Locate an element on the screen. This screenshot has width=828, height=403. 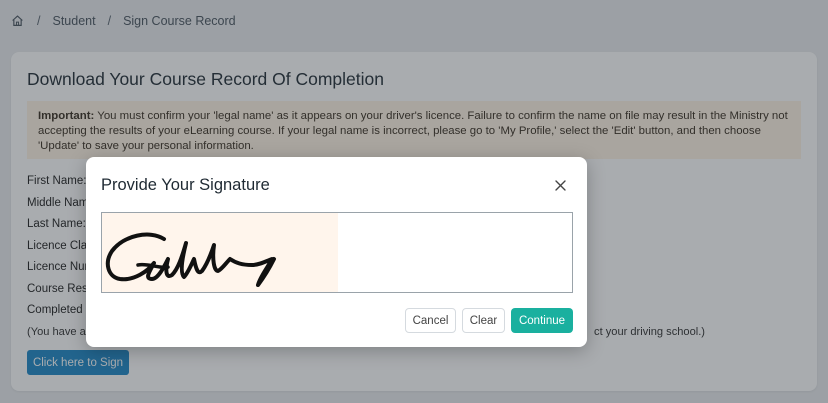
signature-area is located at coordinates (220, 252).